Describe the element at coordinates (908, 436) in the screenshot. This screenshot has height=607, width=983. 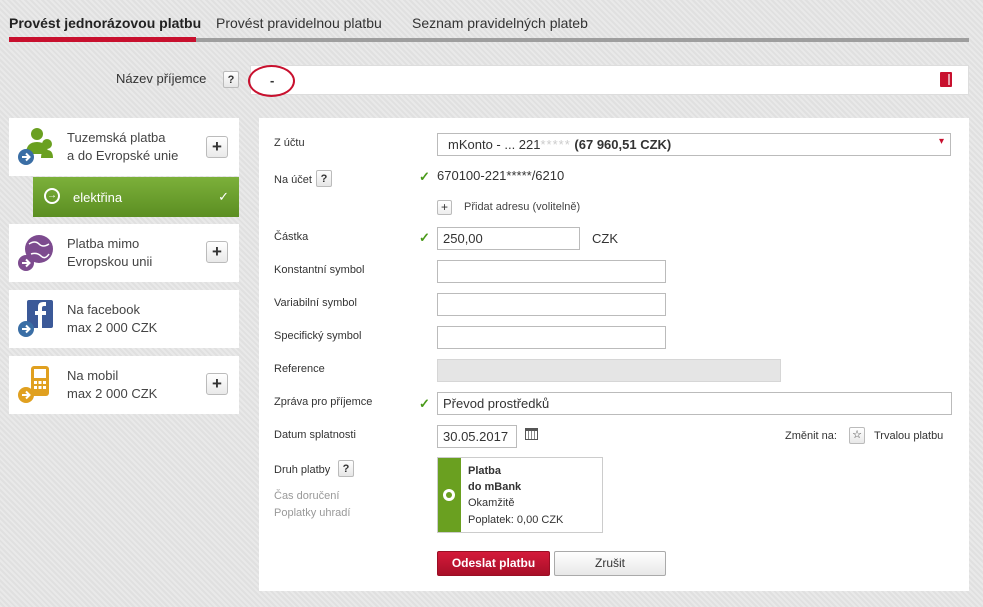
I see `standing-order-link: Trvalou platbu` at that location.